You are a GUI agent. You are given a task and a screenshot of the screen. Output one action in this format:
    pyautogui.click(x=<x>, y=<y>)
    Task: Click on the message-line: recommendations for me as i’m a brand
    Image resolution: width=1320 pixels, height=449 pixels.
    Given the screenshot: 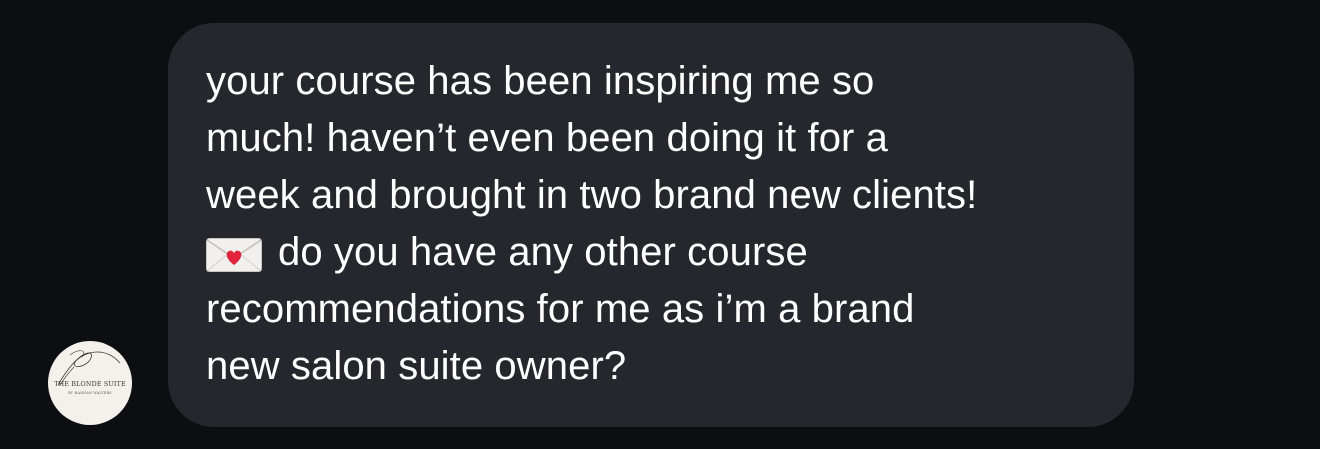 What is the action you would take?
    pyautogui.click(x=560, y=309)
    